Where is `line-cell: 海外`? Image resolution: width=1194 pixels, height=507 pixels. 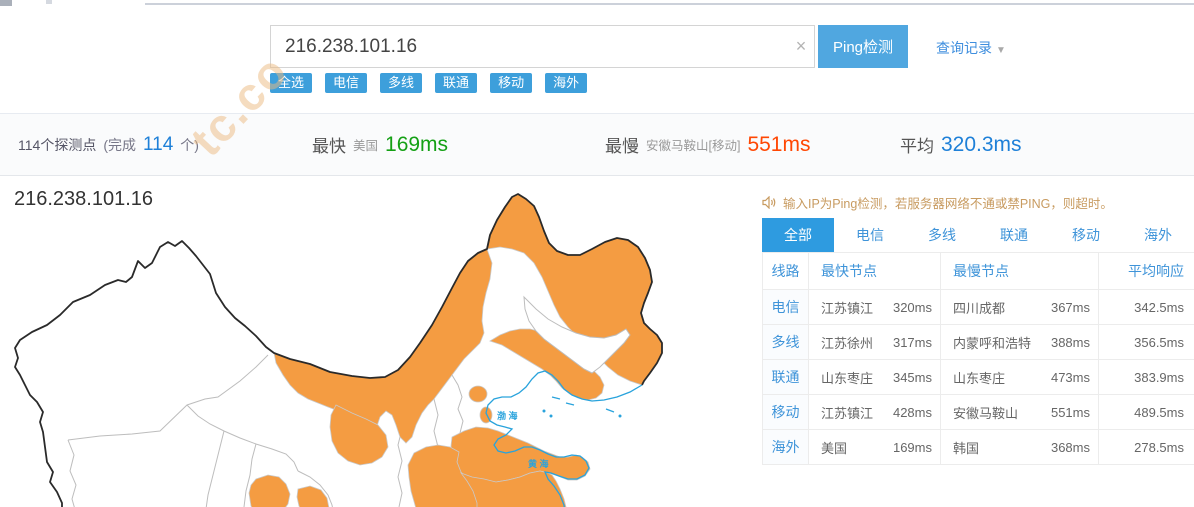 line-cell: 海外 is located at coordinates (785, 447).